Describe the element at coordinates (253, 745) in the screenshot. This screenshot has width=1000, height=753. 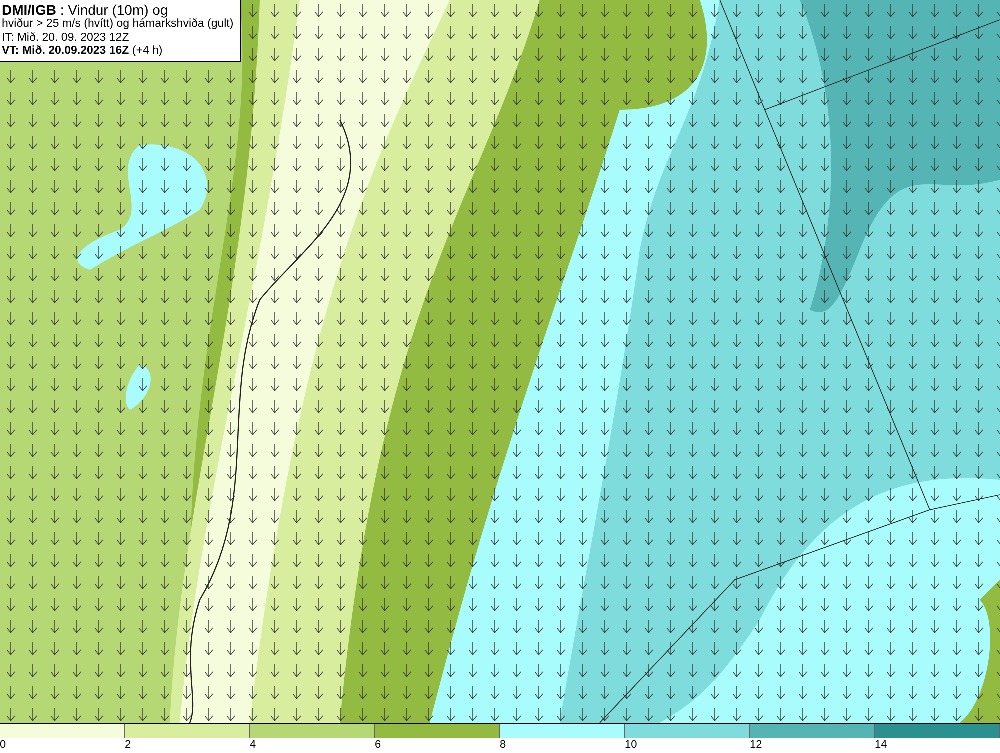
I see `legend-tick-label: 4` at that location.